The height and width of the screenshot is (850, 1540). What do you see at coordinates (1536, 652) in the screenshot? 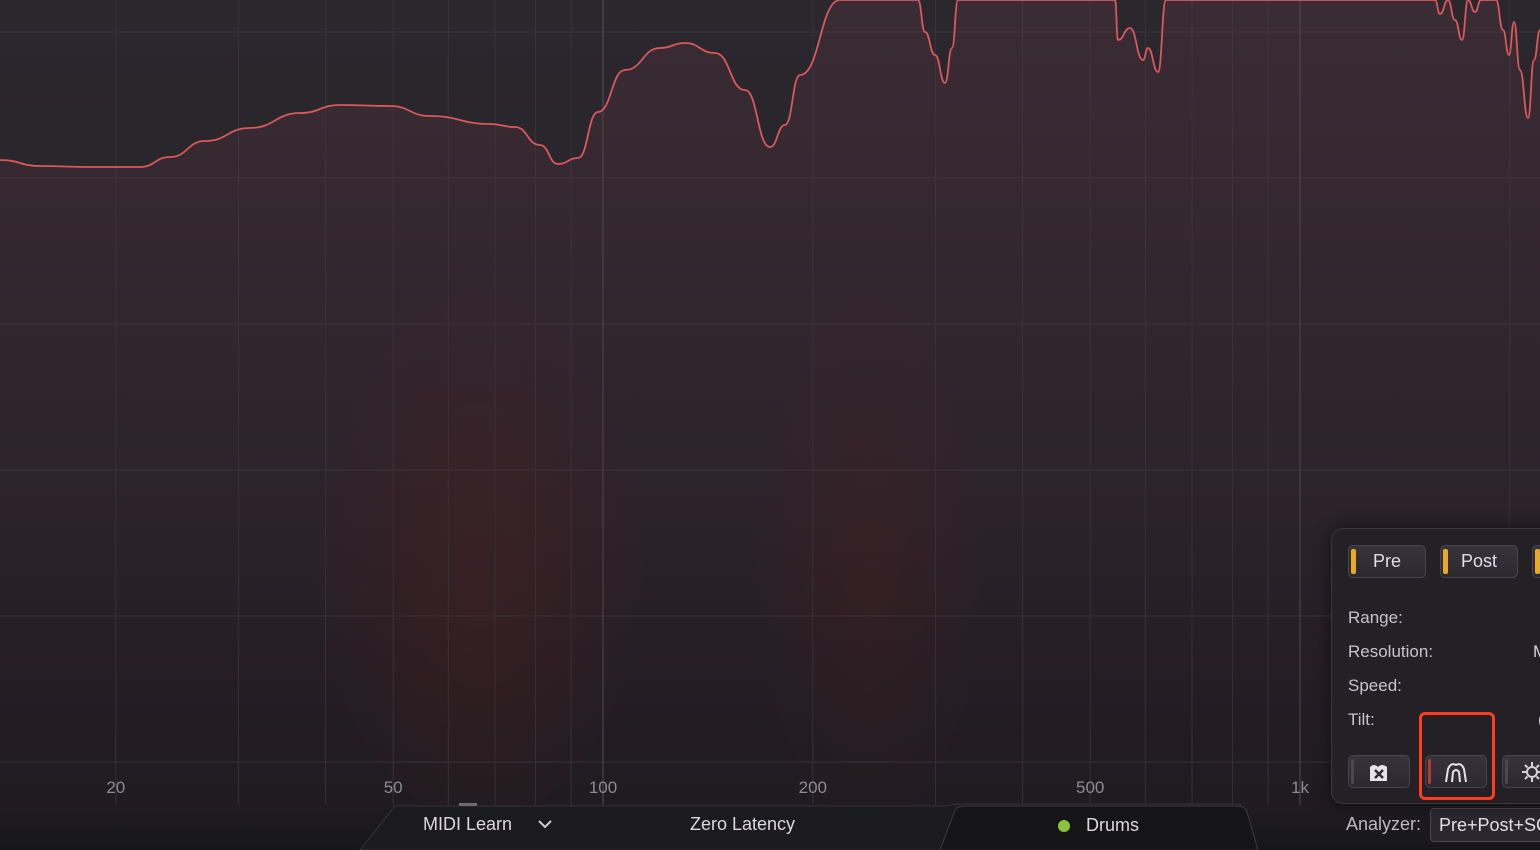
I see `resolution-value: M` at bounding box center [1536, 652].